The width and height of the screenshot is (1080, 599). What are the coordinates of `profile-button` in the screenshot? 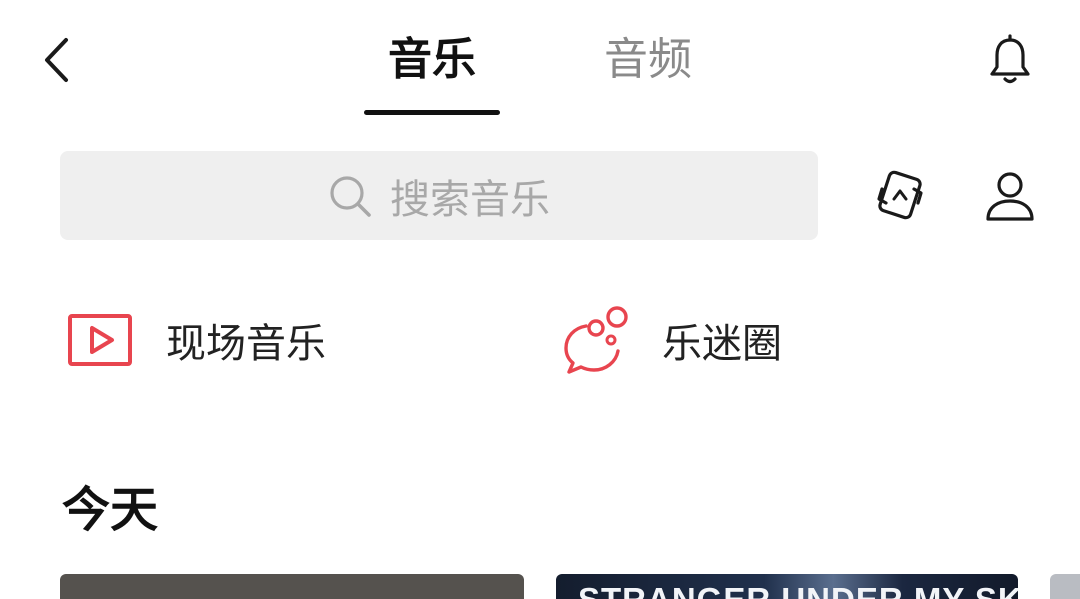 It's located at (1010, 196).